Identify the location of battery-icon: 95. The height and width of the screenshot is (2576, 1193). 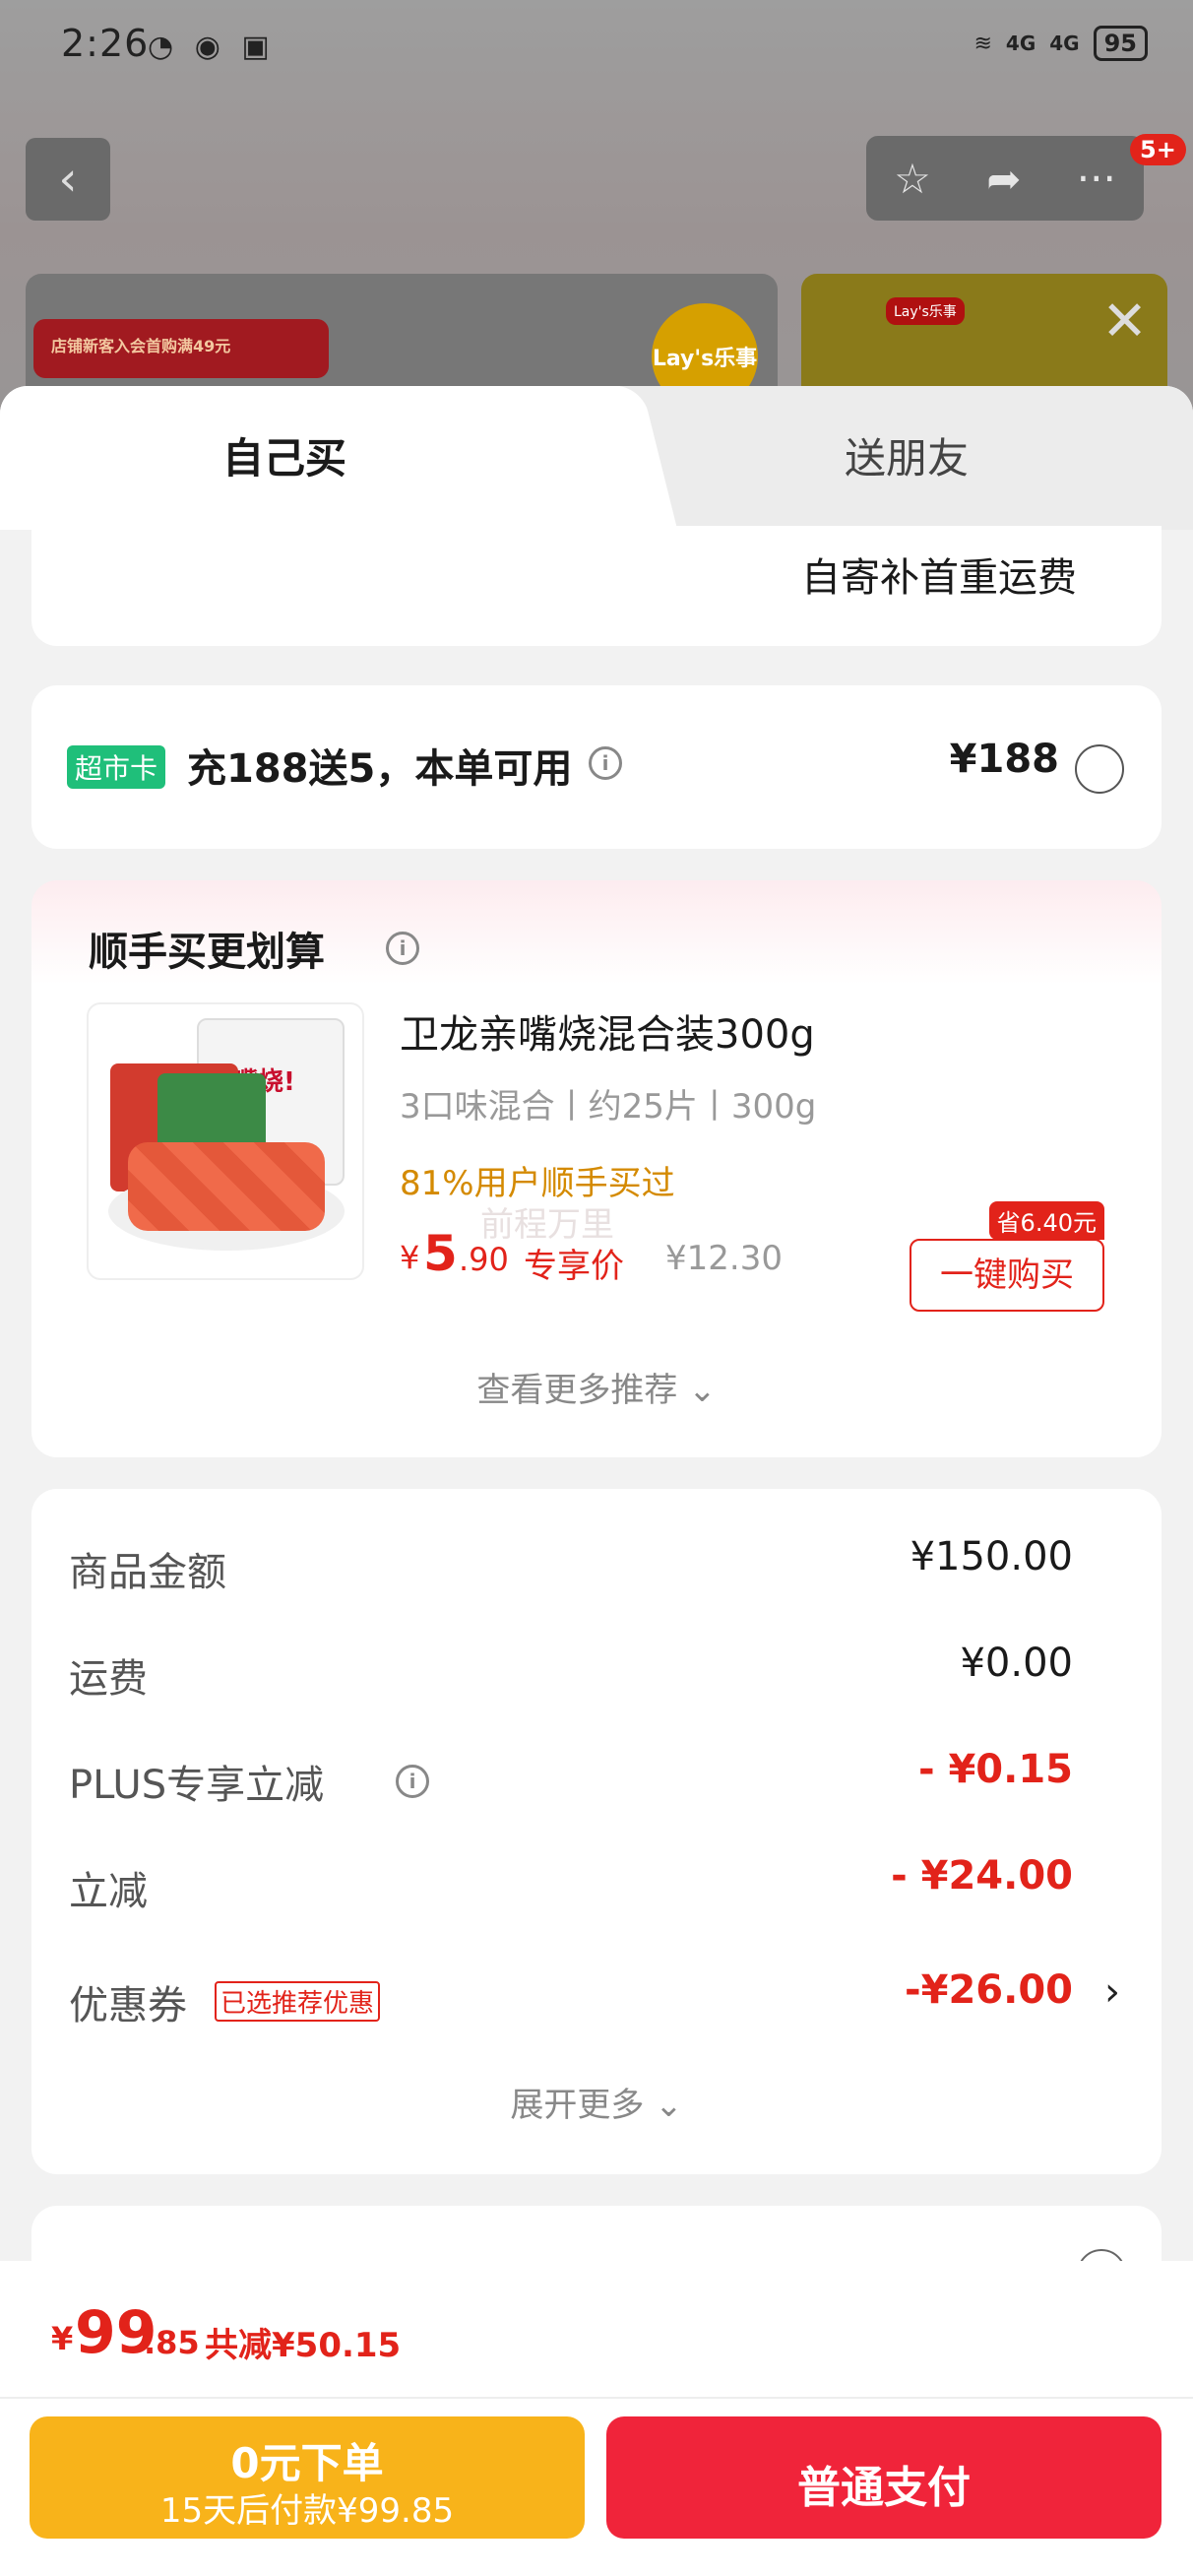
(1120, 43).